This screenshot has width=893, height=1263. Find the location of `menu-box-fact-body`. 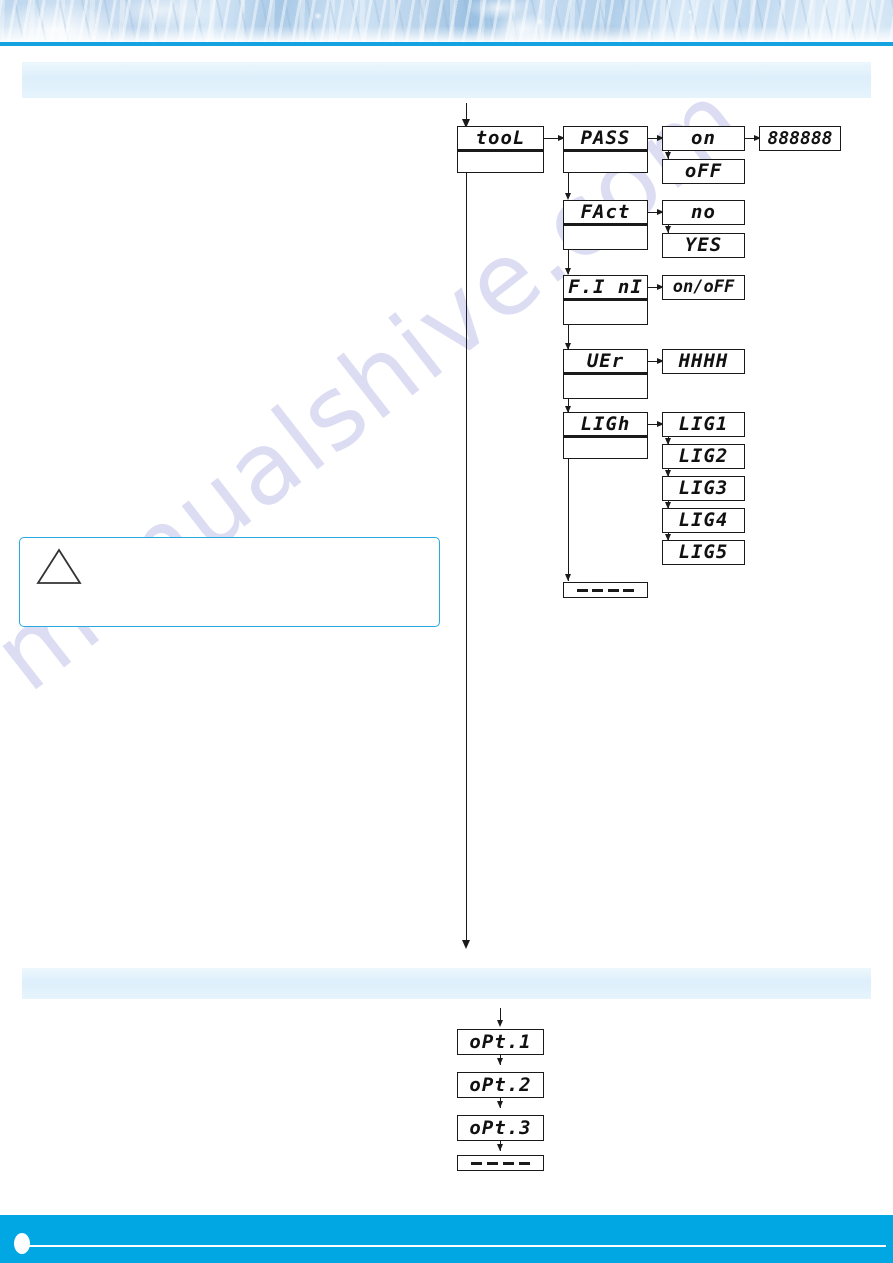

menu-box-fact-body is located at coordinates (605, 237).